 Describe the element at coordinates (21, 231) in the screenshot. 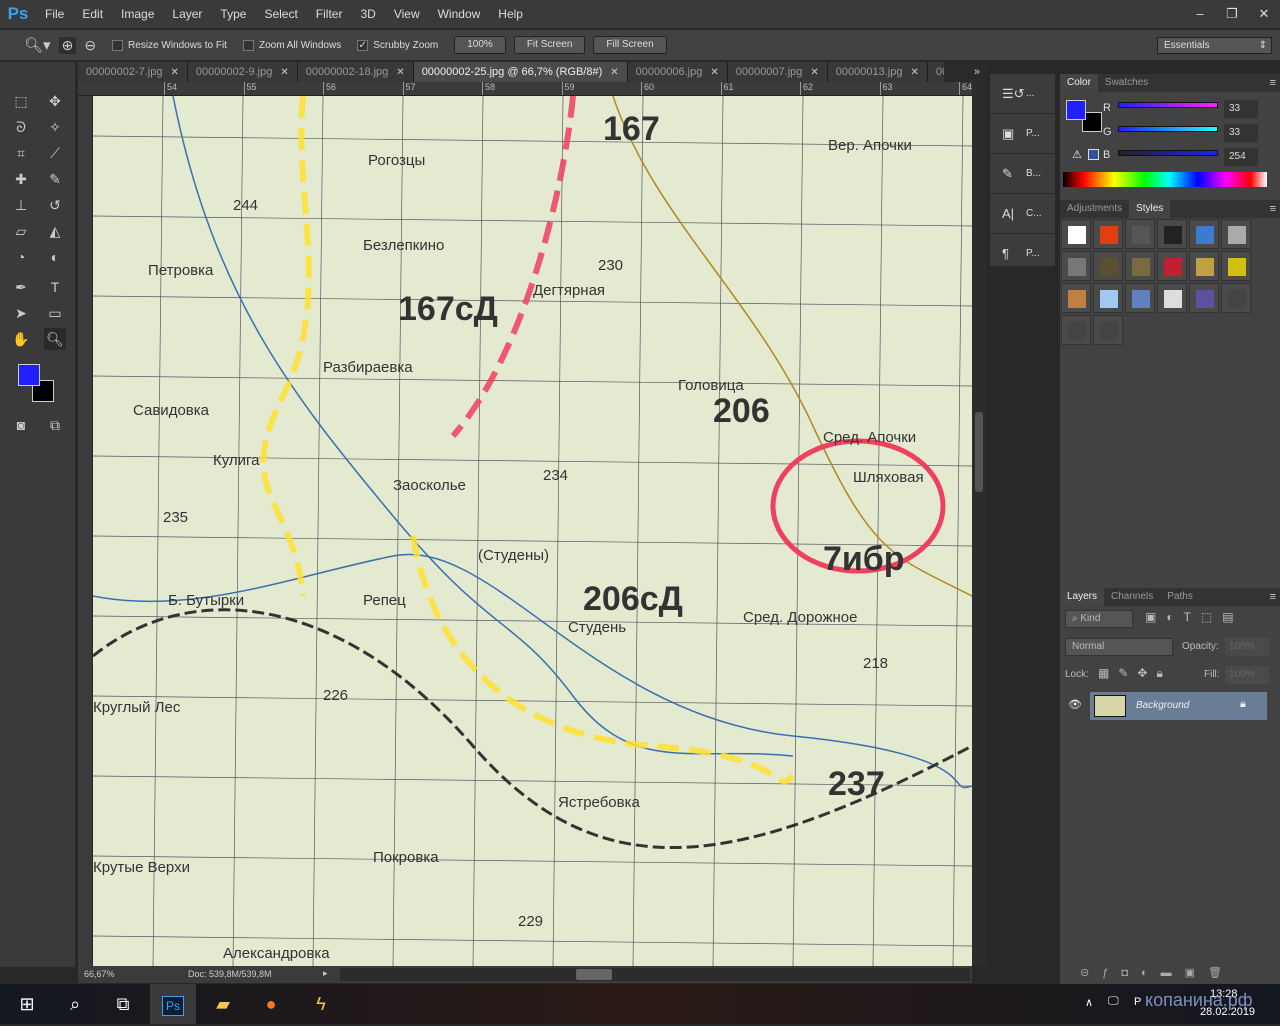

I see `eraser-tool-icon: ▱` at that location.